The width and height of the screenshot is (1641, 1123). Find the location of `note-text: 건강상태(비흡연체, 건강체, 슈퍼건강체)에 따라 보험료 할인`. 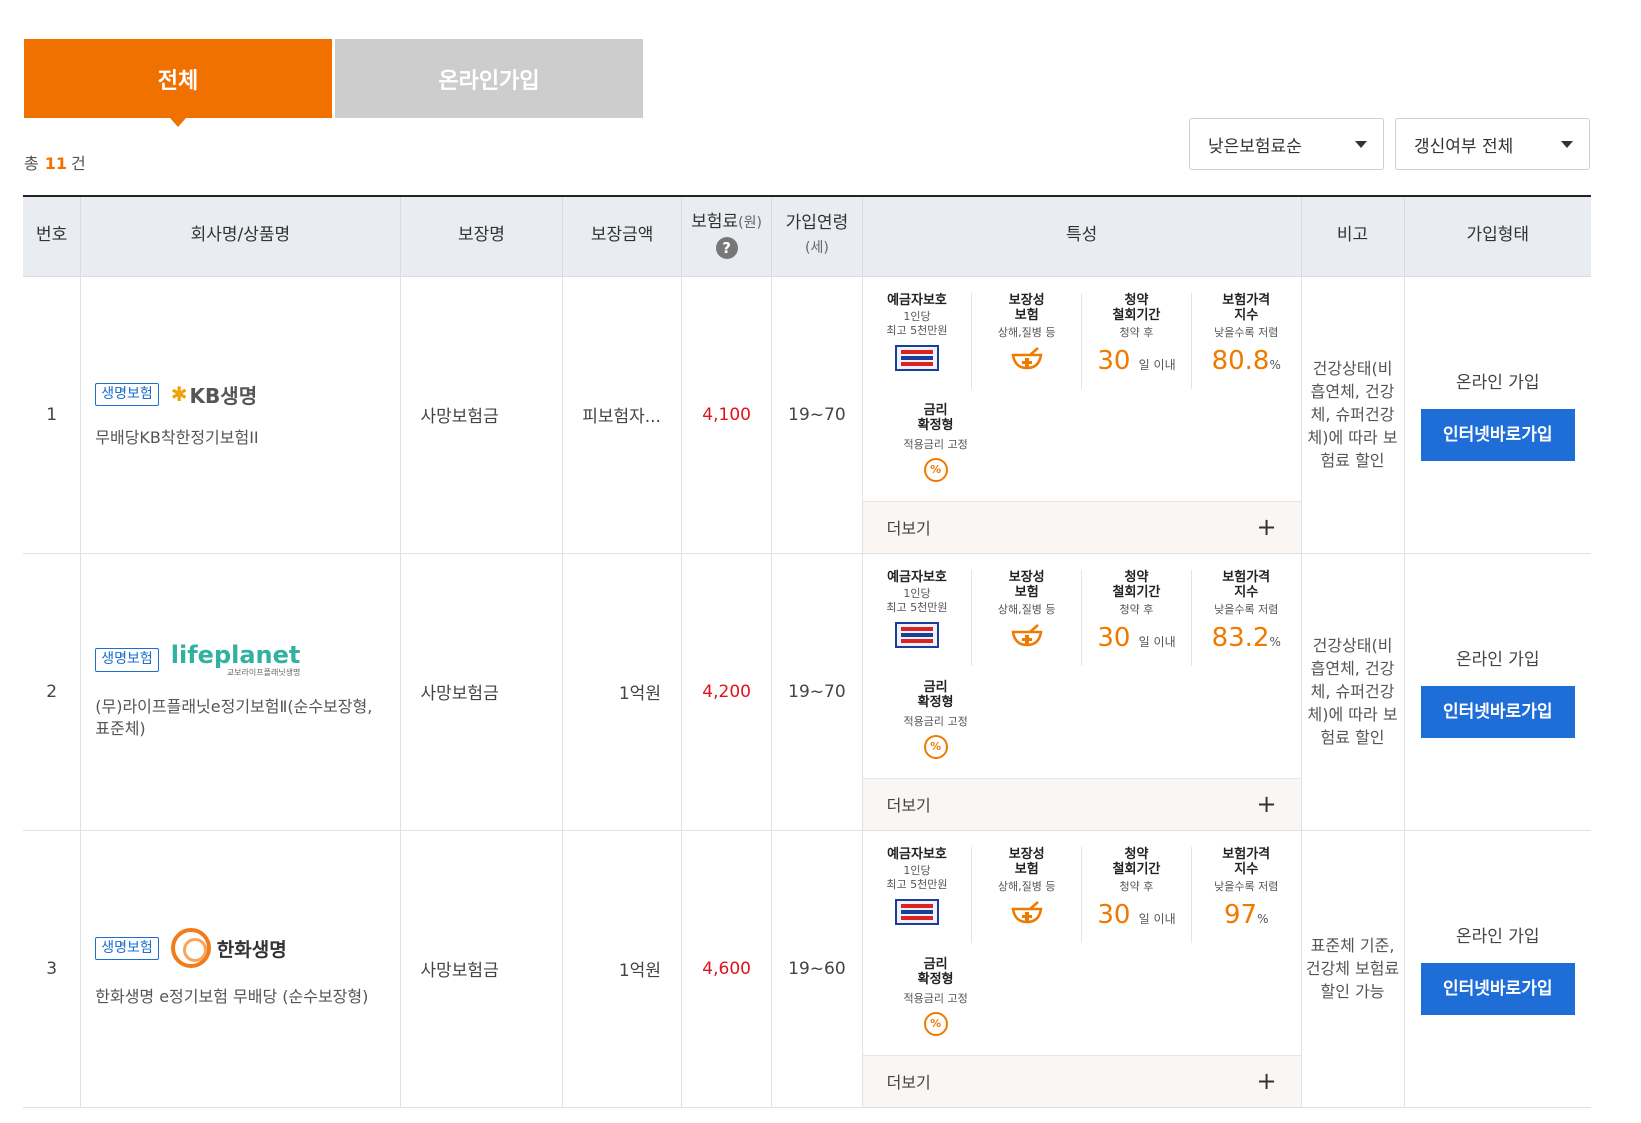

note-text: 건강상태(비흡연체, 건강체, 슈퍼건강체)에 따라 보험료 할인 is located at coordinates (1353, 415).